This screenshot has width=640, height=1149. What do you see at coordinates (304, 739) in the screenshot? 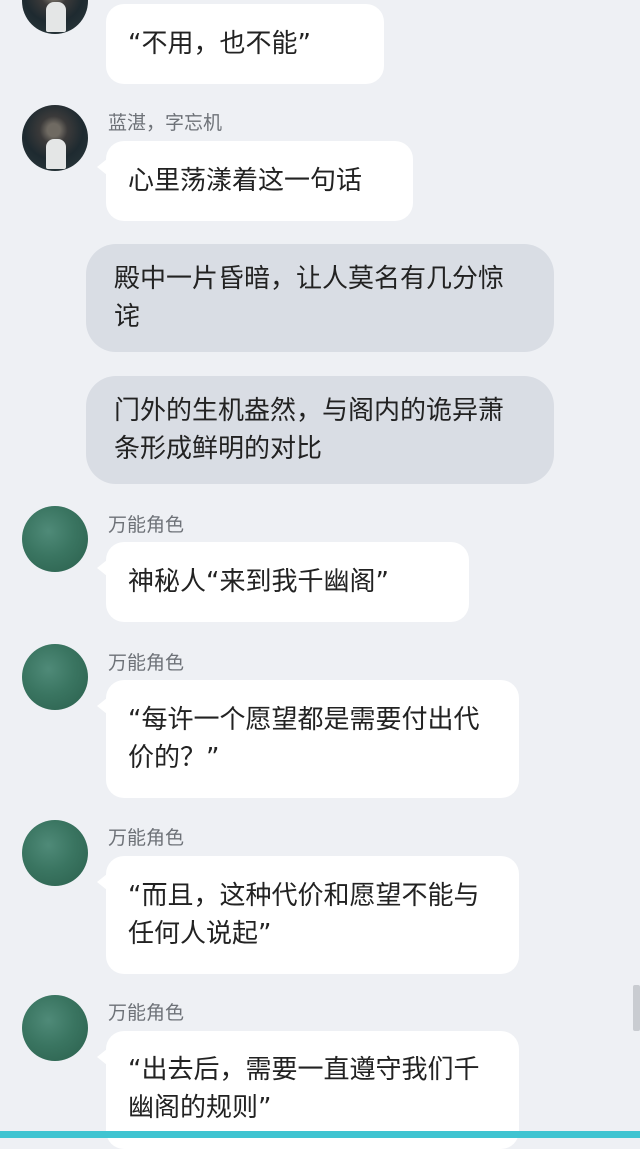
I see `message-text: “每许一个愿望都是需要付出代价的？”` at bounding box center [304, 739].